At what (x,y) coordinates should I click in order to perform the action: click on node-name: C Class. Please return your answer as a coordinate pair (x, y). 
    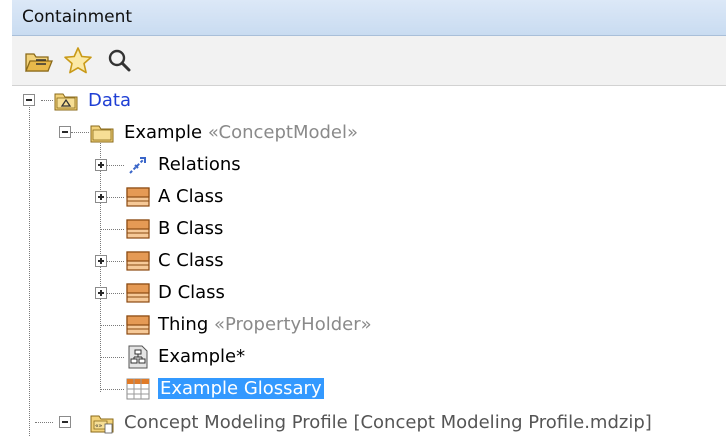
    Looking at the image, I should click on (191, 260).